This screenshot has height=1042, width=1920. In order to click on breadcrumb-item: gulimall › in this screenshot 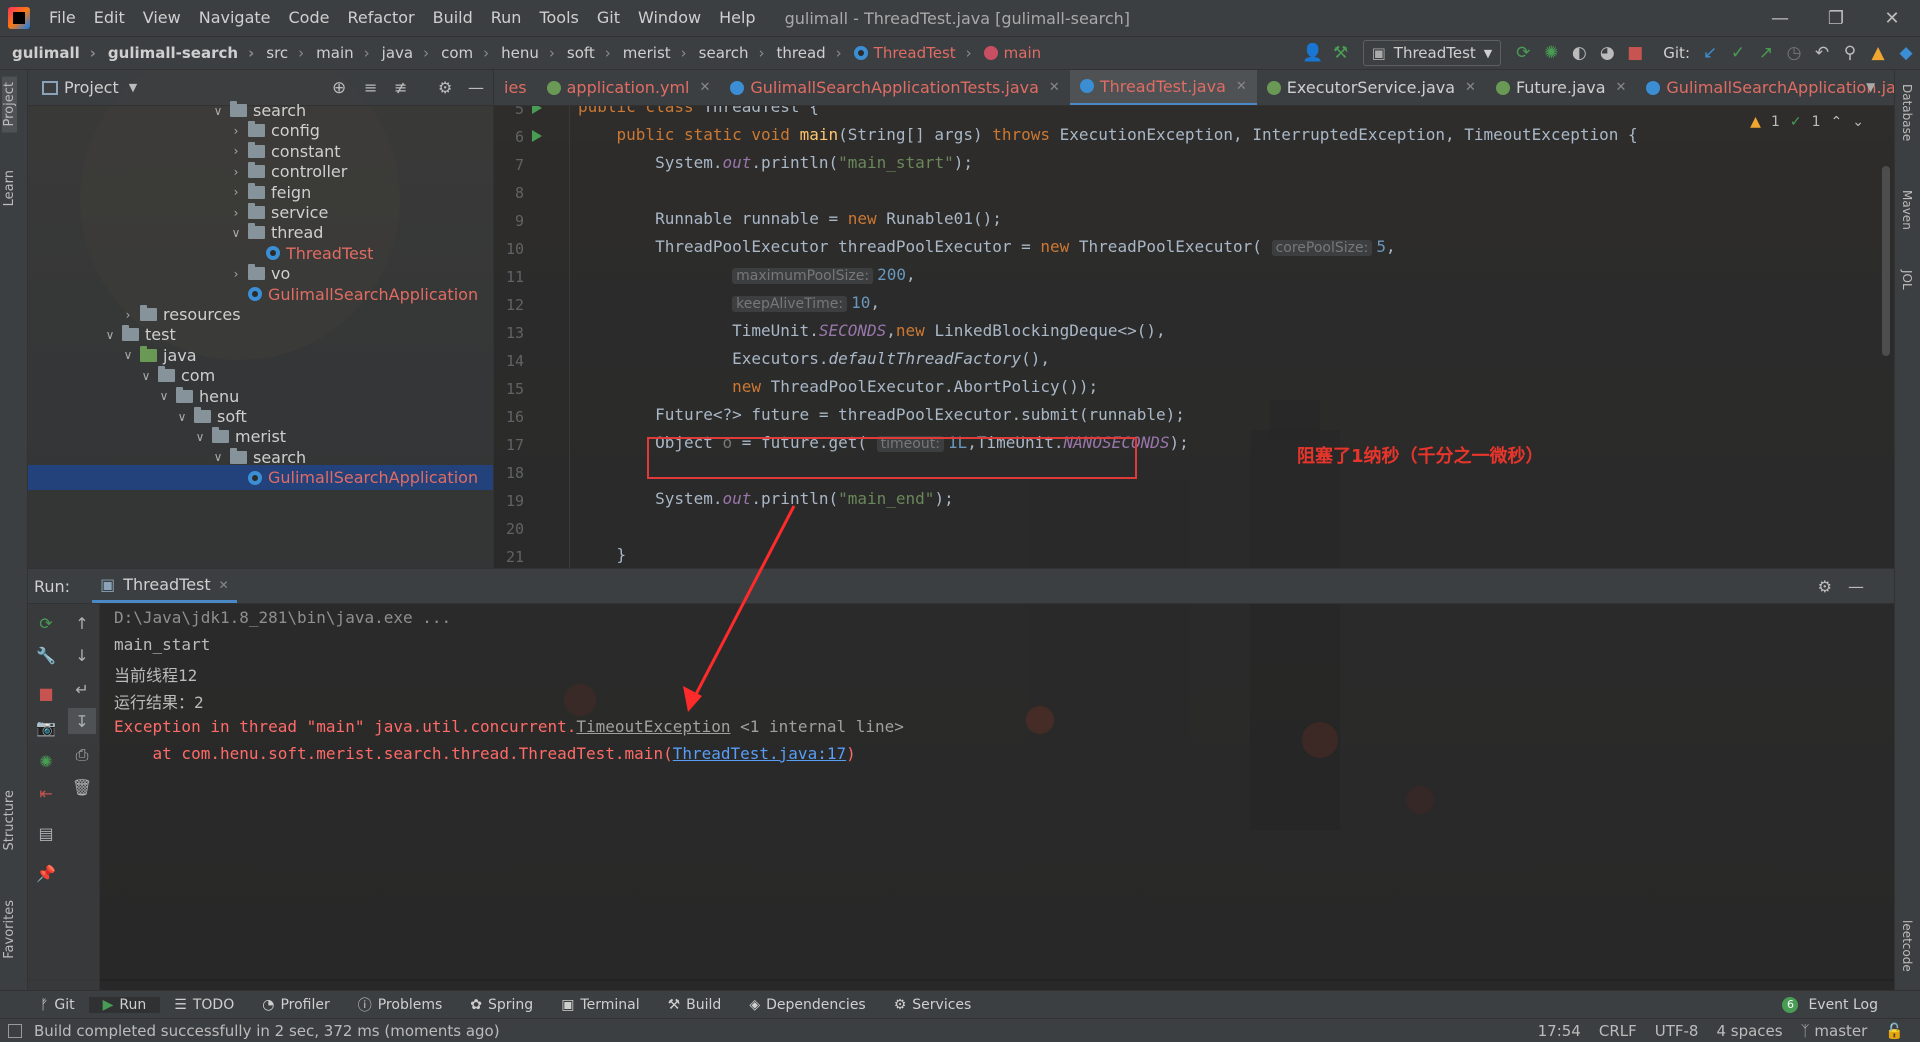, I will do `click(48, 53)`.